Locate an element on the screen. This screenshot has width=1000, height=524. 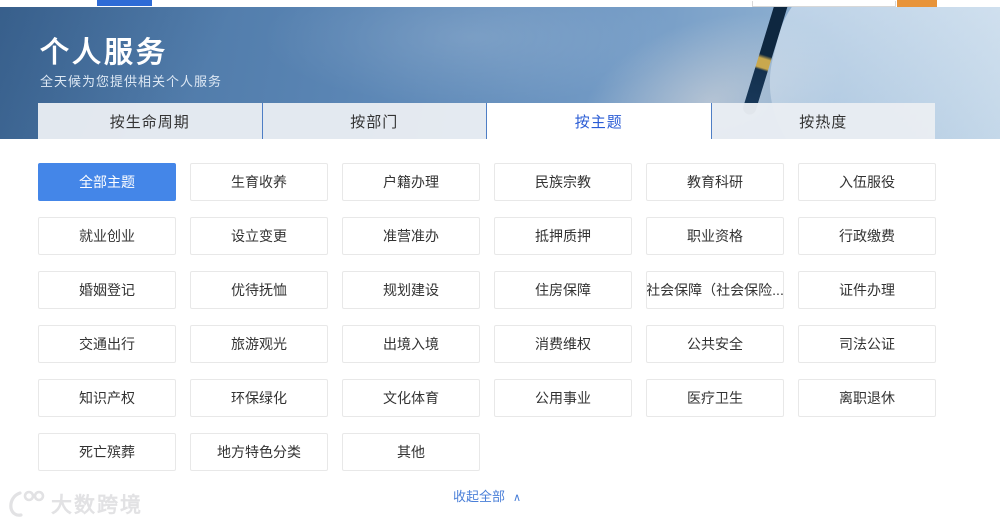
top-navigation-strip is located at coordinates (500, 3).